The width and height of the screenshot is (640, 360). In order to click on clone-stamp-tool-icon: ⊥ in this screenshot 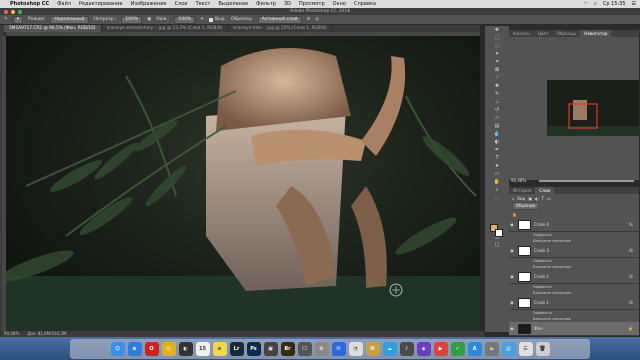, I will do `click(497, 102)`.